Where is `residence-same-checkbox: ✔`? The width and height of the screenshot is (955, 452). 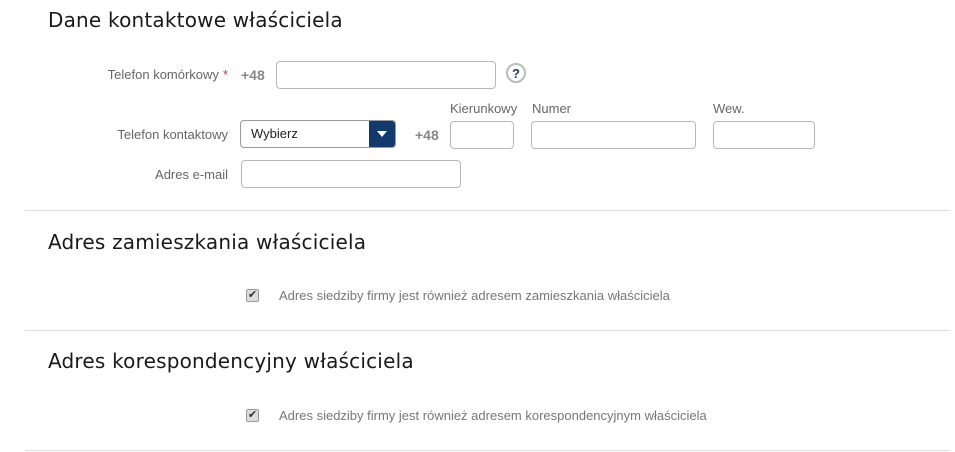
residence-same-checkbox: ✔ is located at coordinates (252, 295).